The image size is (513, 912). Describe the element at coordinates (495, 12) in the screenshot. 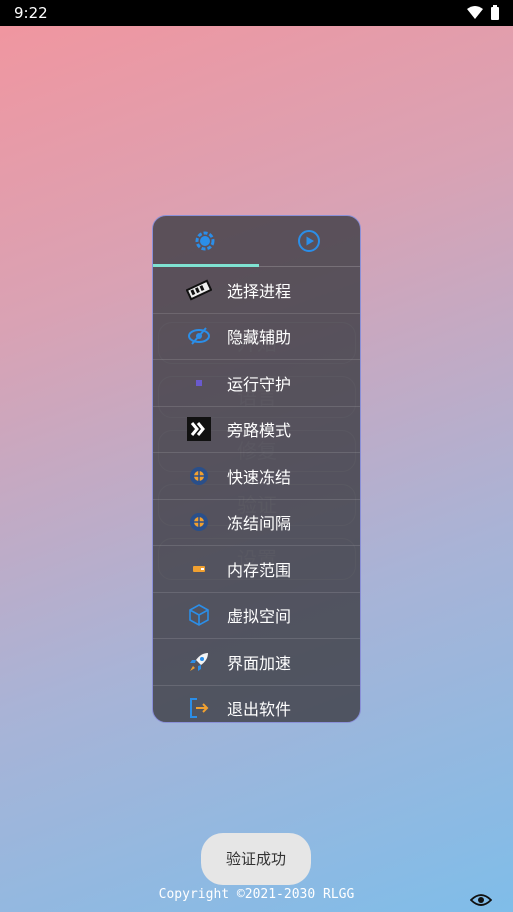

I see `battery-icon` at that location.